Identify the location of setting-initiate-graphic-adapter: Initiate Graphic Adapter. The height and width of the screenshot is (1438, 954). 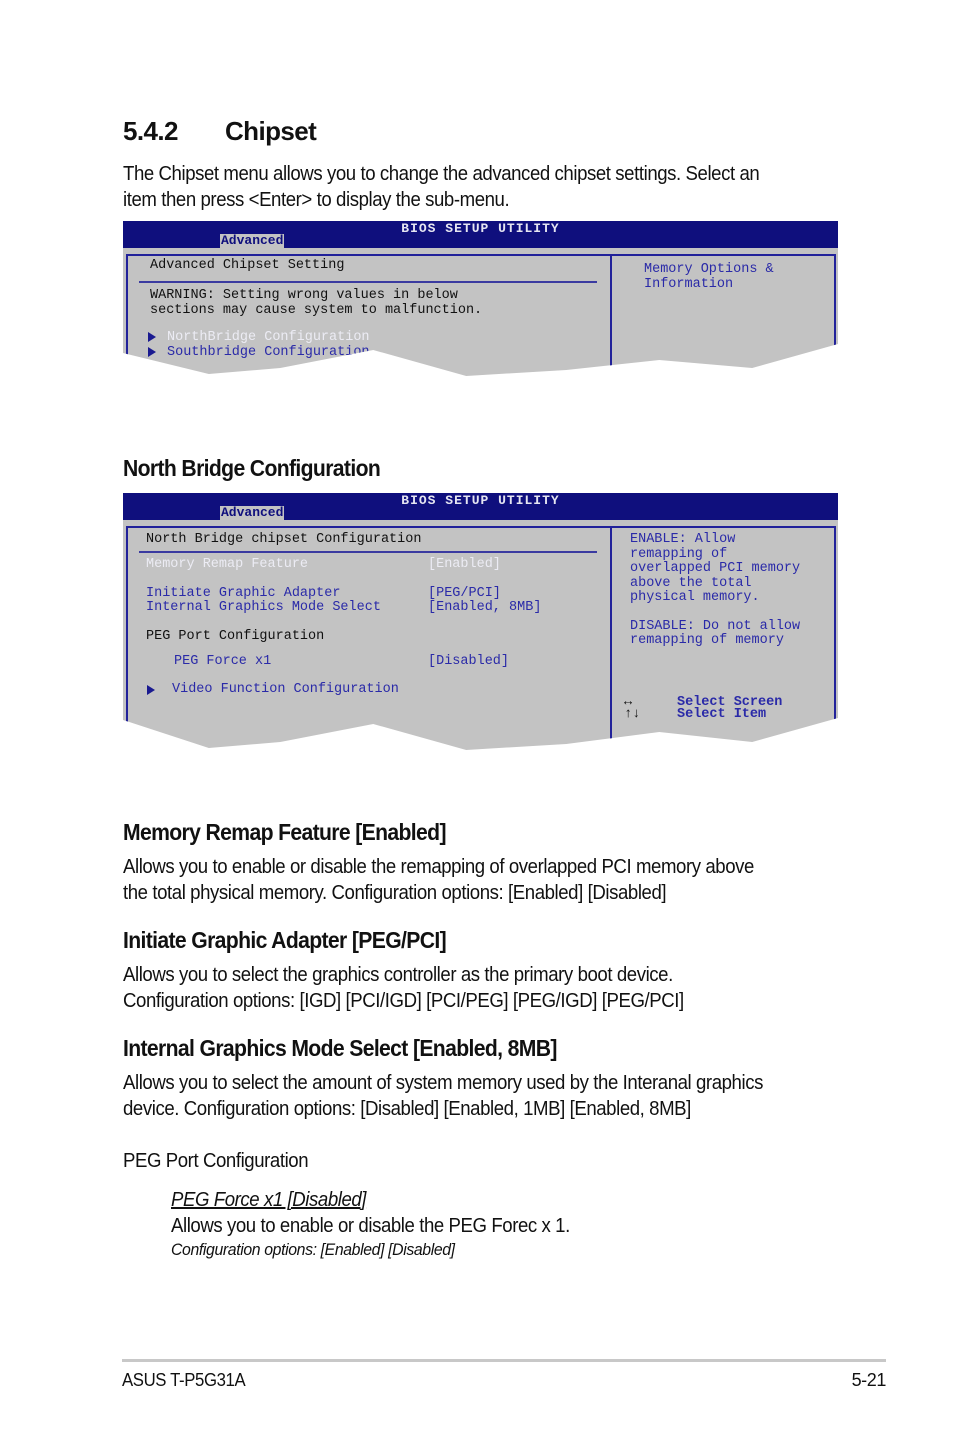
(243, 593).